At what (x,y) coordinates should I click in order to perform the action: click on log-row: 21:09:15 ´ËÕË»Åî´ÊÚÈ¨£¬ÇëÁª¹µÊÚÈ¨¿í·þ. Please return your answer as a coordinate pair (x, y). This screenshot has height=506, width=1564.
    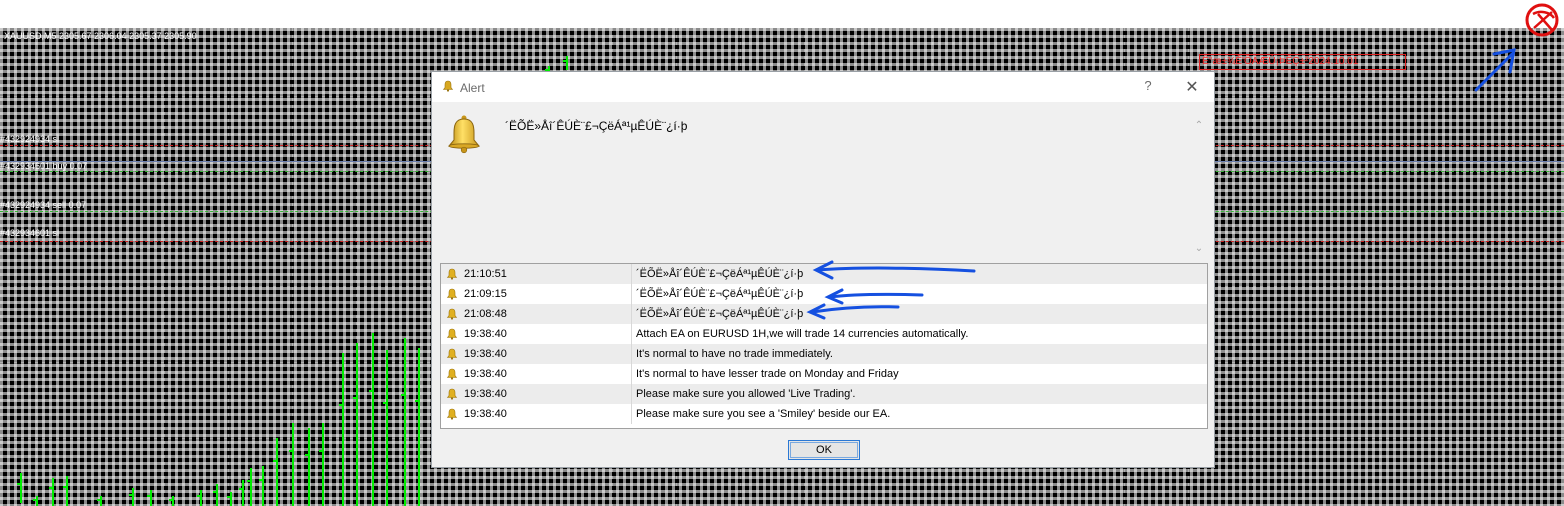
    Looking at the image, I should click on (824, 294).